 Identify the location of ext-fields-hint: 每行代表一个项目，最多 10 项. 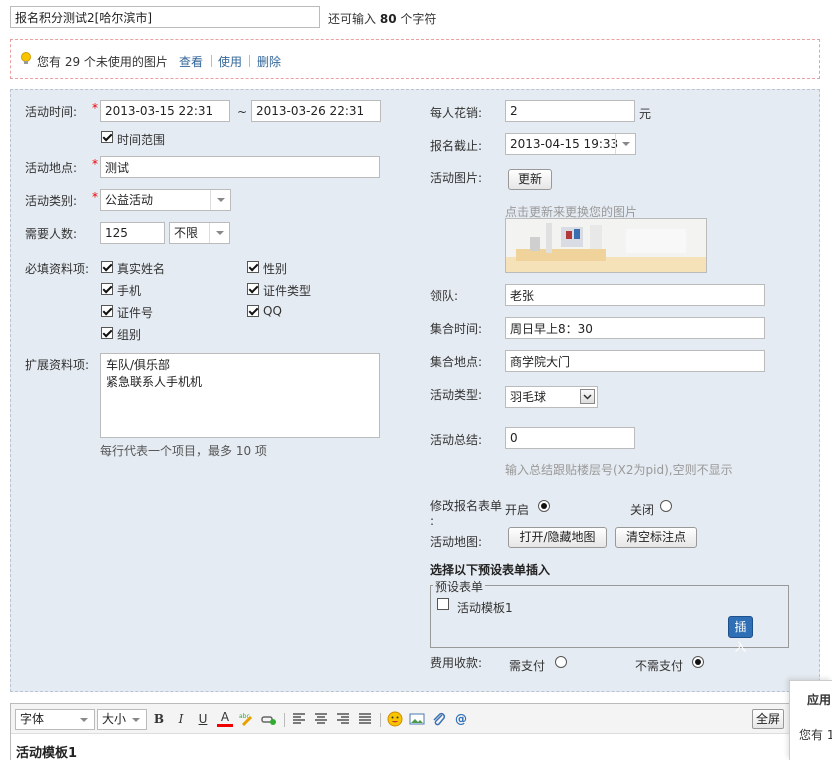
(183, 451).